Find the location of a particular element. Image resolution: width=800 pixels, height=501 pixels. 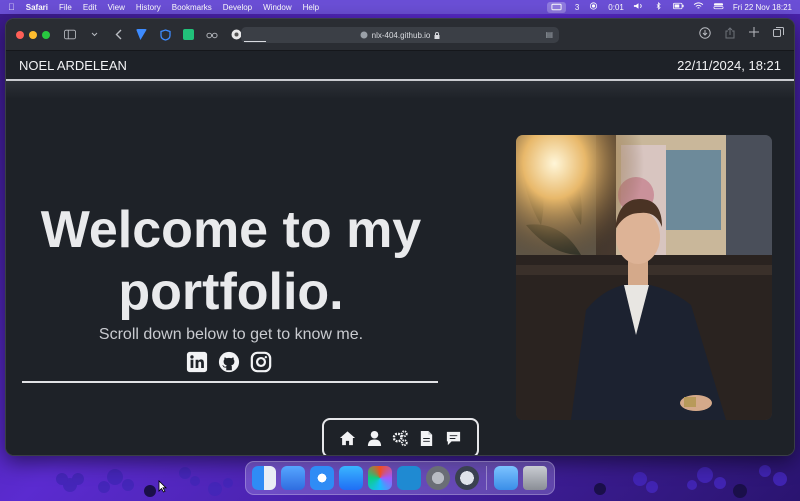

github-icon is located at coordinates (229, 362).